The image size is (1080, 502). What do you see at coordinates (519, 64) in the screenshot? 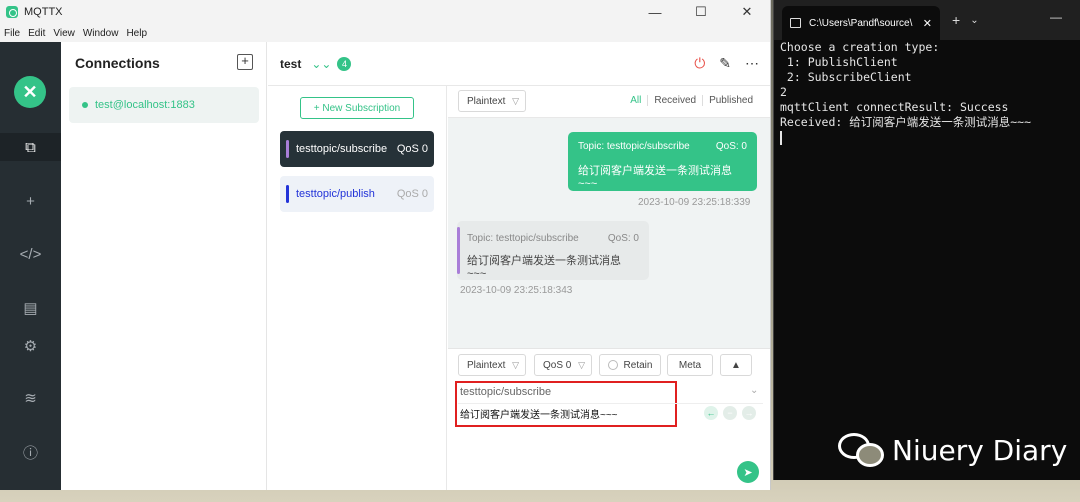
I see `connection-header: test ⌄⌄ 4 ⏻ ✎ ⋯` at bounding box center [519, 64].